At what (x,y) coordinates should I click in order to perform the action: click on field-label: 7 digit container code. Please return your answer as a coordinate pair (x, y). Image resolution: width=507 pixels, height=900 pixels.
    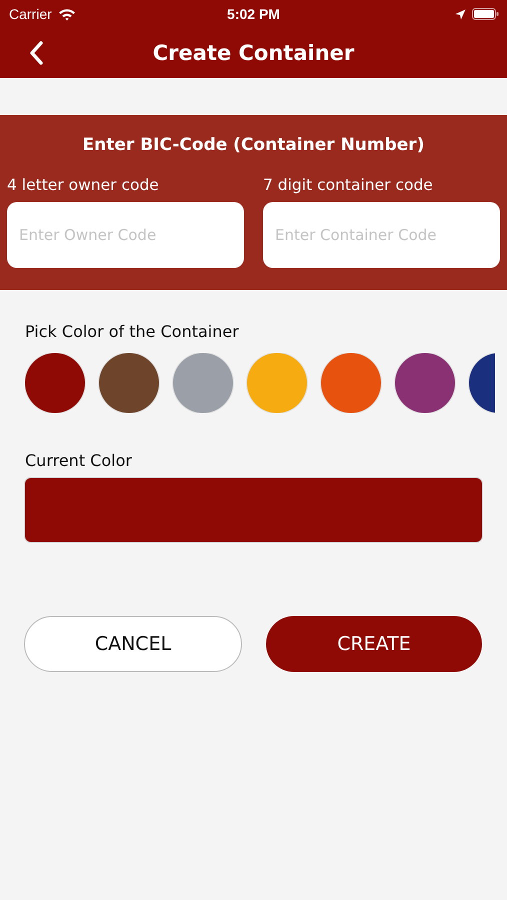
    Looking at the image, I should click on (348, 185).